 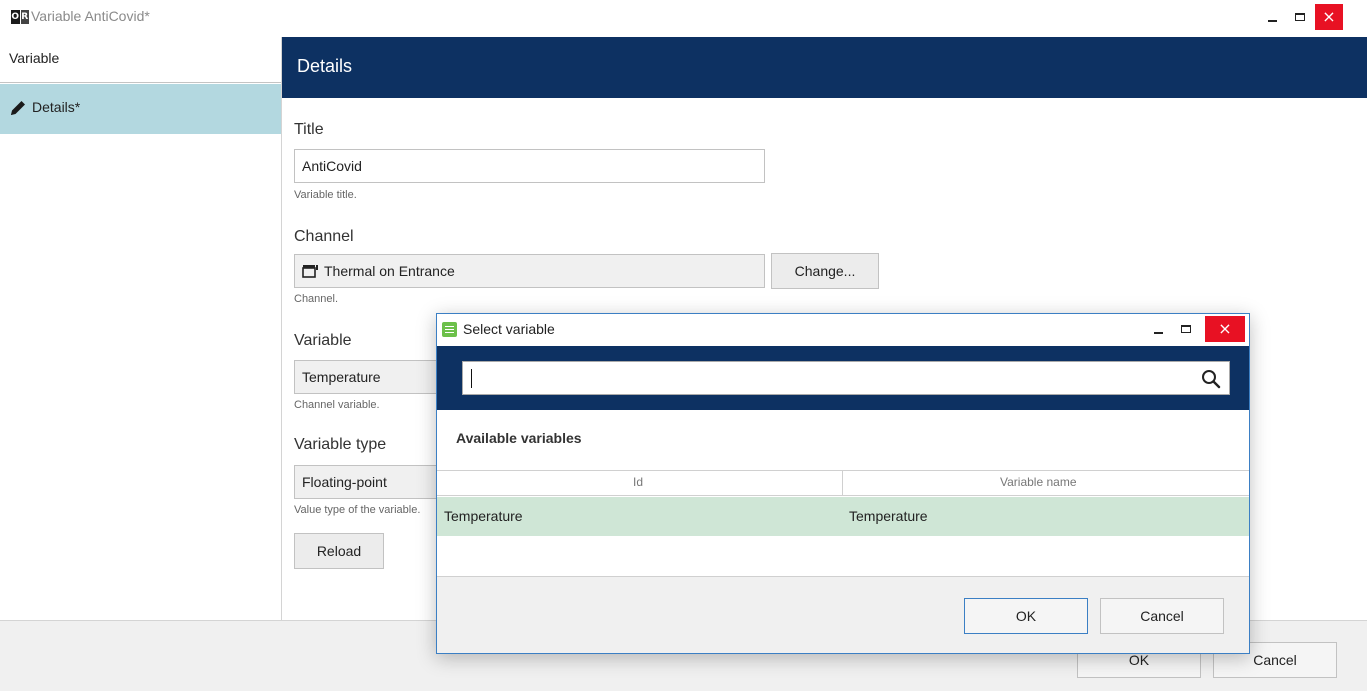 I want to click on dialog-cancel-button: Cancel, so click(x=1162, y=616).